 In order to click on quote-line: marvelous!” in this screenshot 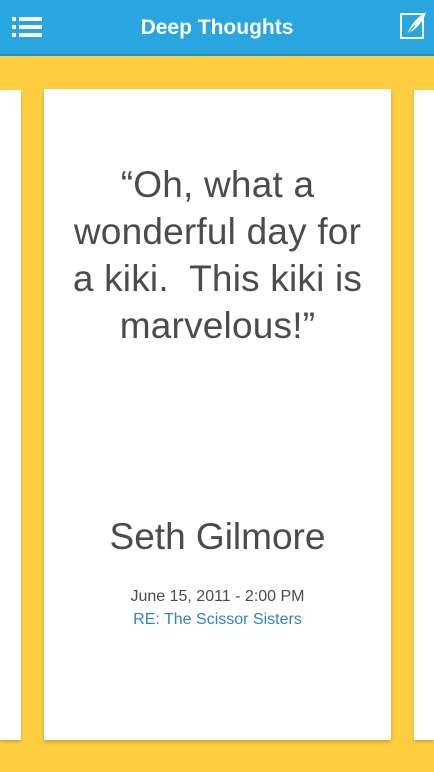, I will do `click(217, 325)`.